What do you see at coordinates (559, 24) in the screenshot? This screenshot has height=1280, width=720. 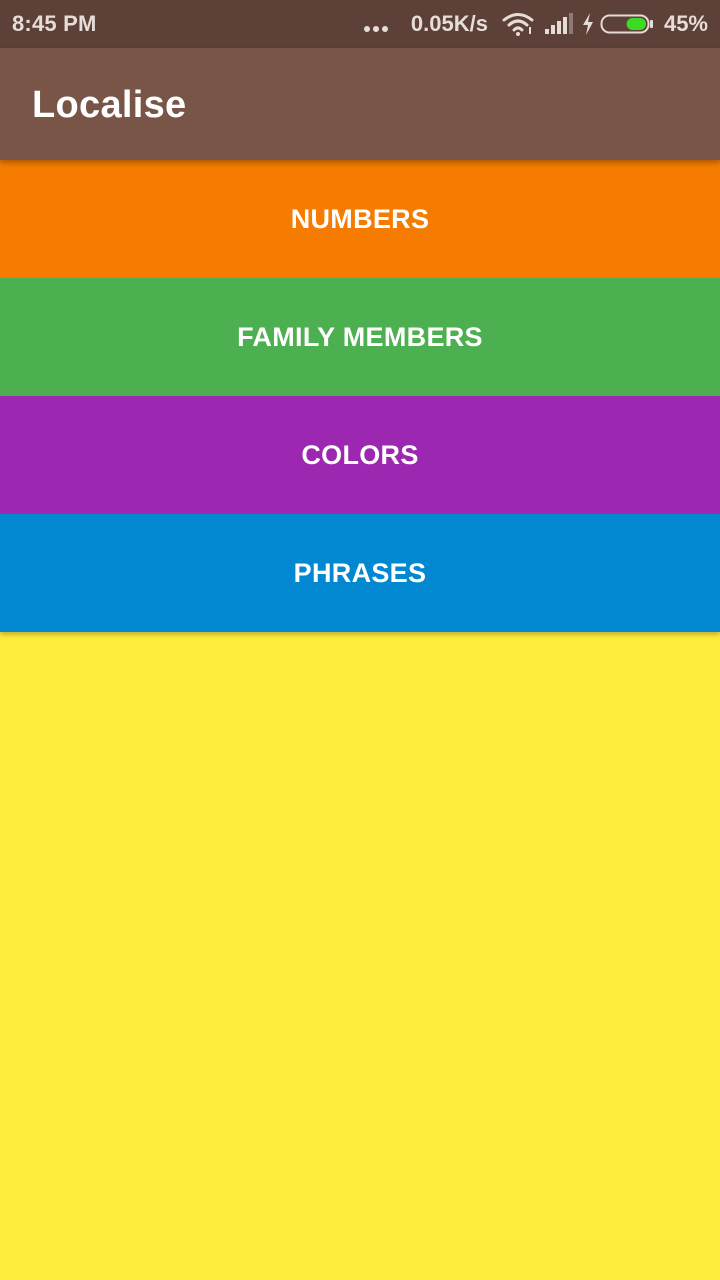 I see `signal-icon` at bounding box center [559, 24].